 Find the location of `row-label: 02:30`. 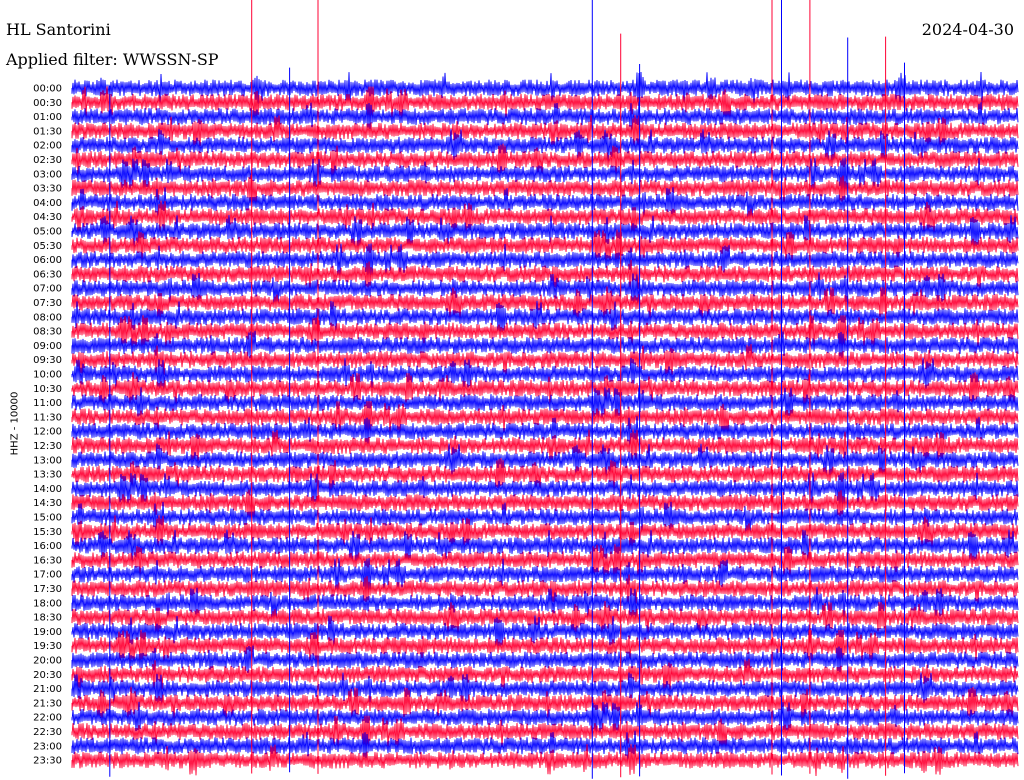

row-label: 02:30 is located at coordinates (47, 160).